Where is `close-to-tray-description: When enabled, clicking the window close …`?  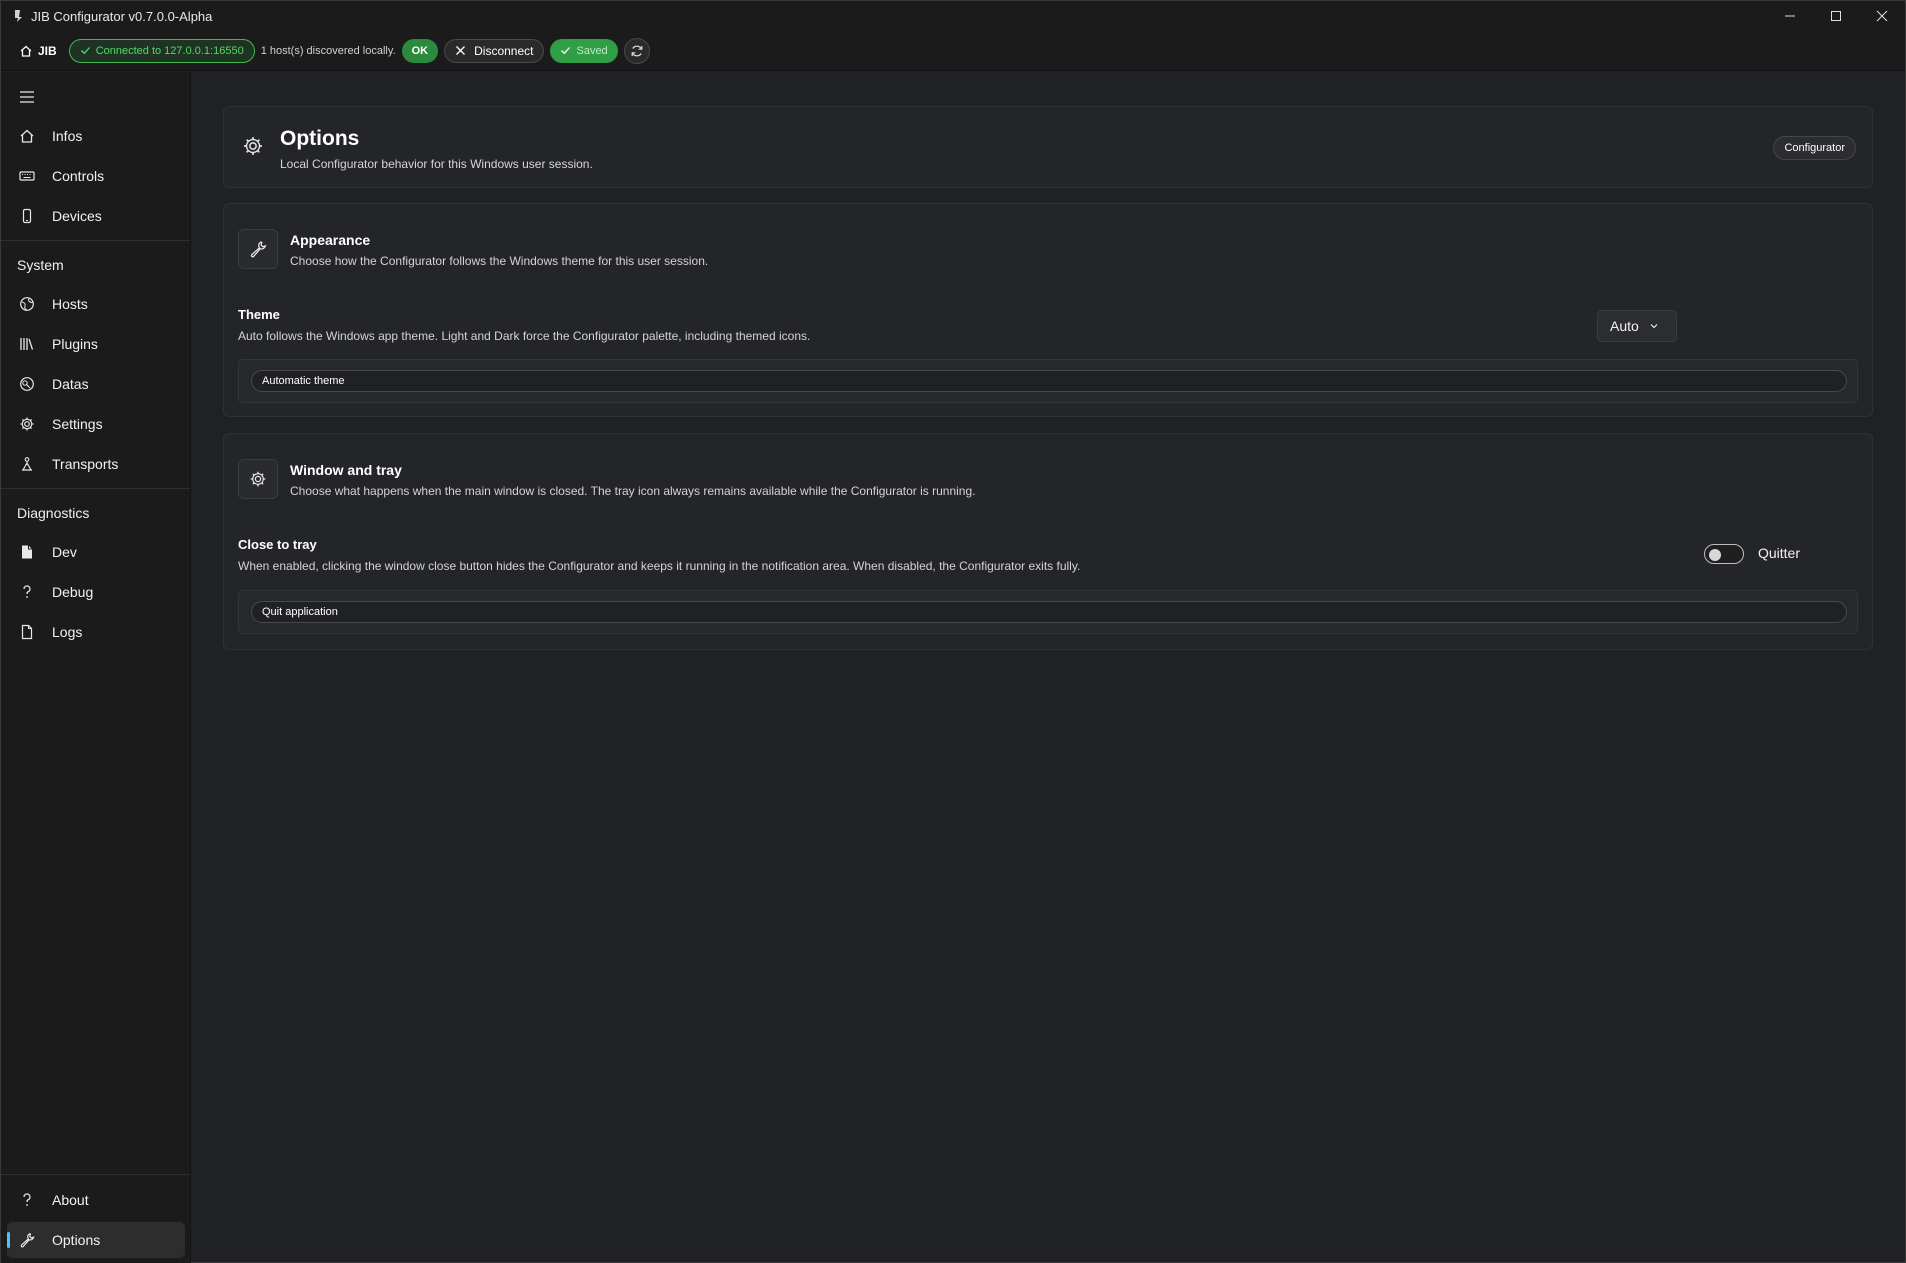 close-to-tray-description: When enabled, clicking the window close … is located at coordinates (659, 566).